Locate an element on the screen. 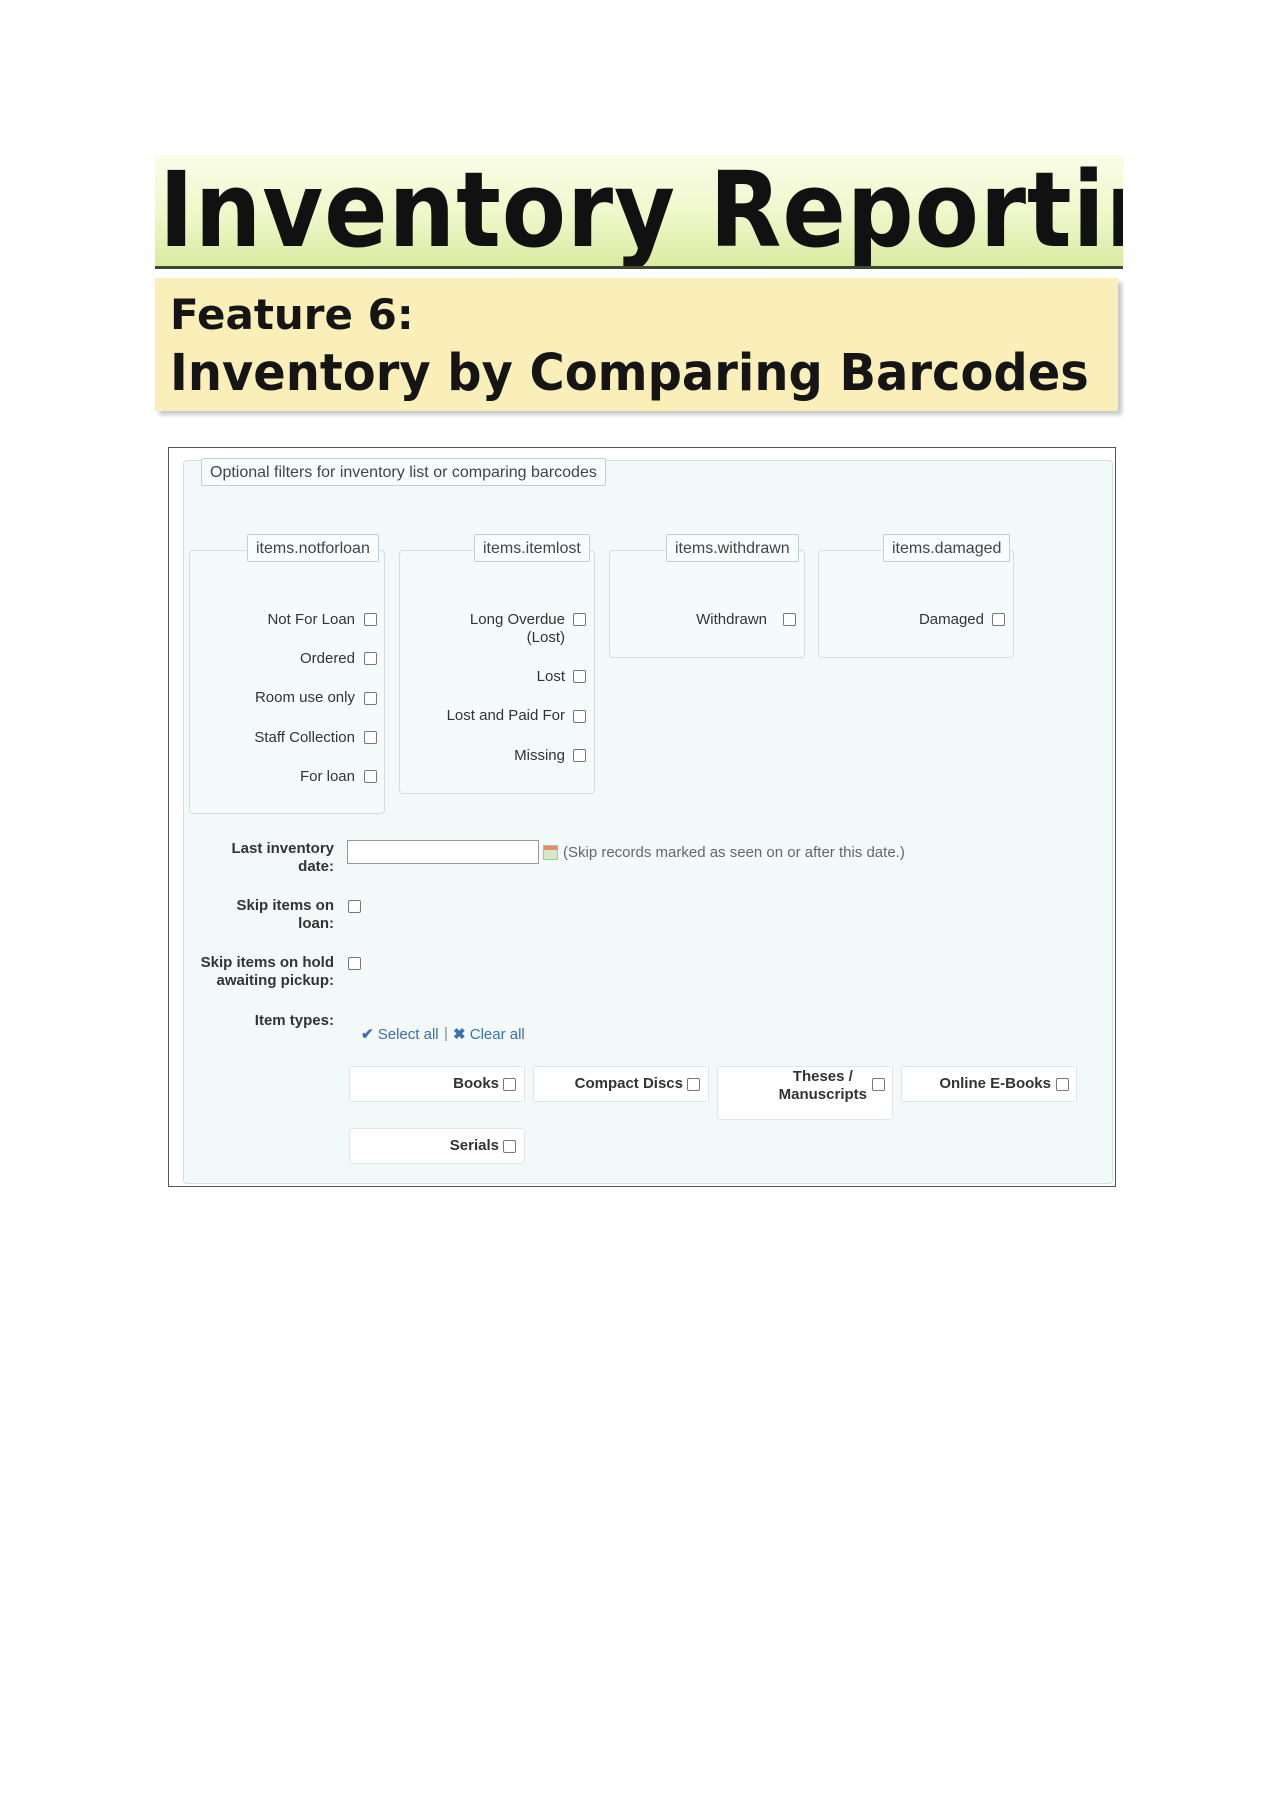 This screenshot has width=1272, height=1800. option-for-loan-checkbox is located at coordinates (370, 776).